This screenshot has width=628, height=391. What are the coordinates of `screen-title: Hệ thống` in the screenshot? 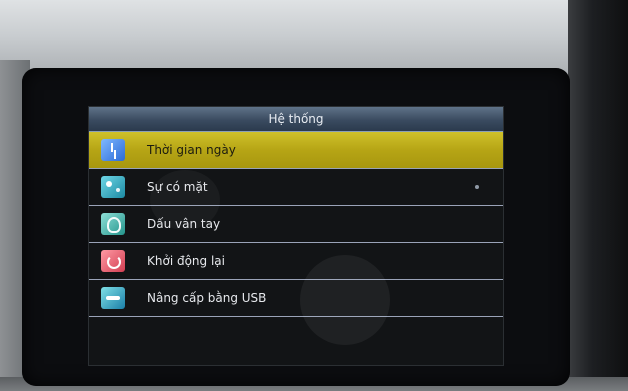 It's located at (296, 119).